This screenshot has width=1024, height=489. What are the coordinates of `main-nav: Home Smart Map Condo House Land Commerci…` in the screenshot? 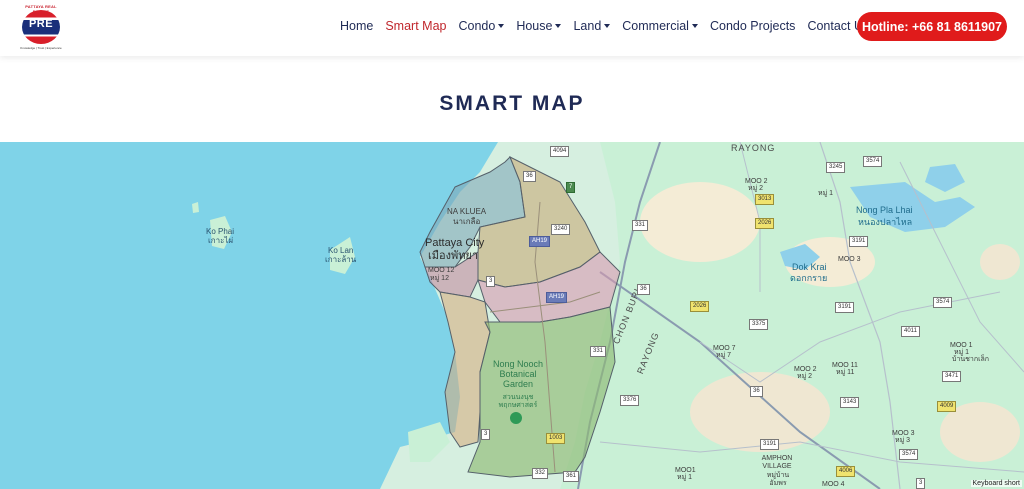 It's located at (610, 26).